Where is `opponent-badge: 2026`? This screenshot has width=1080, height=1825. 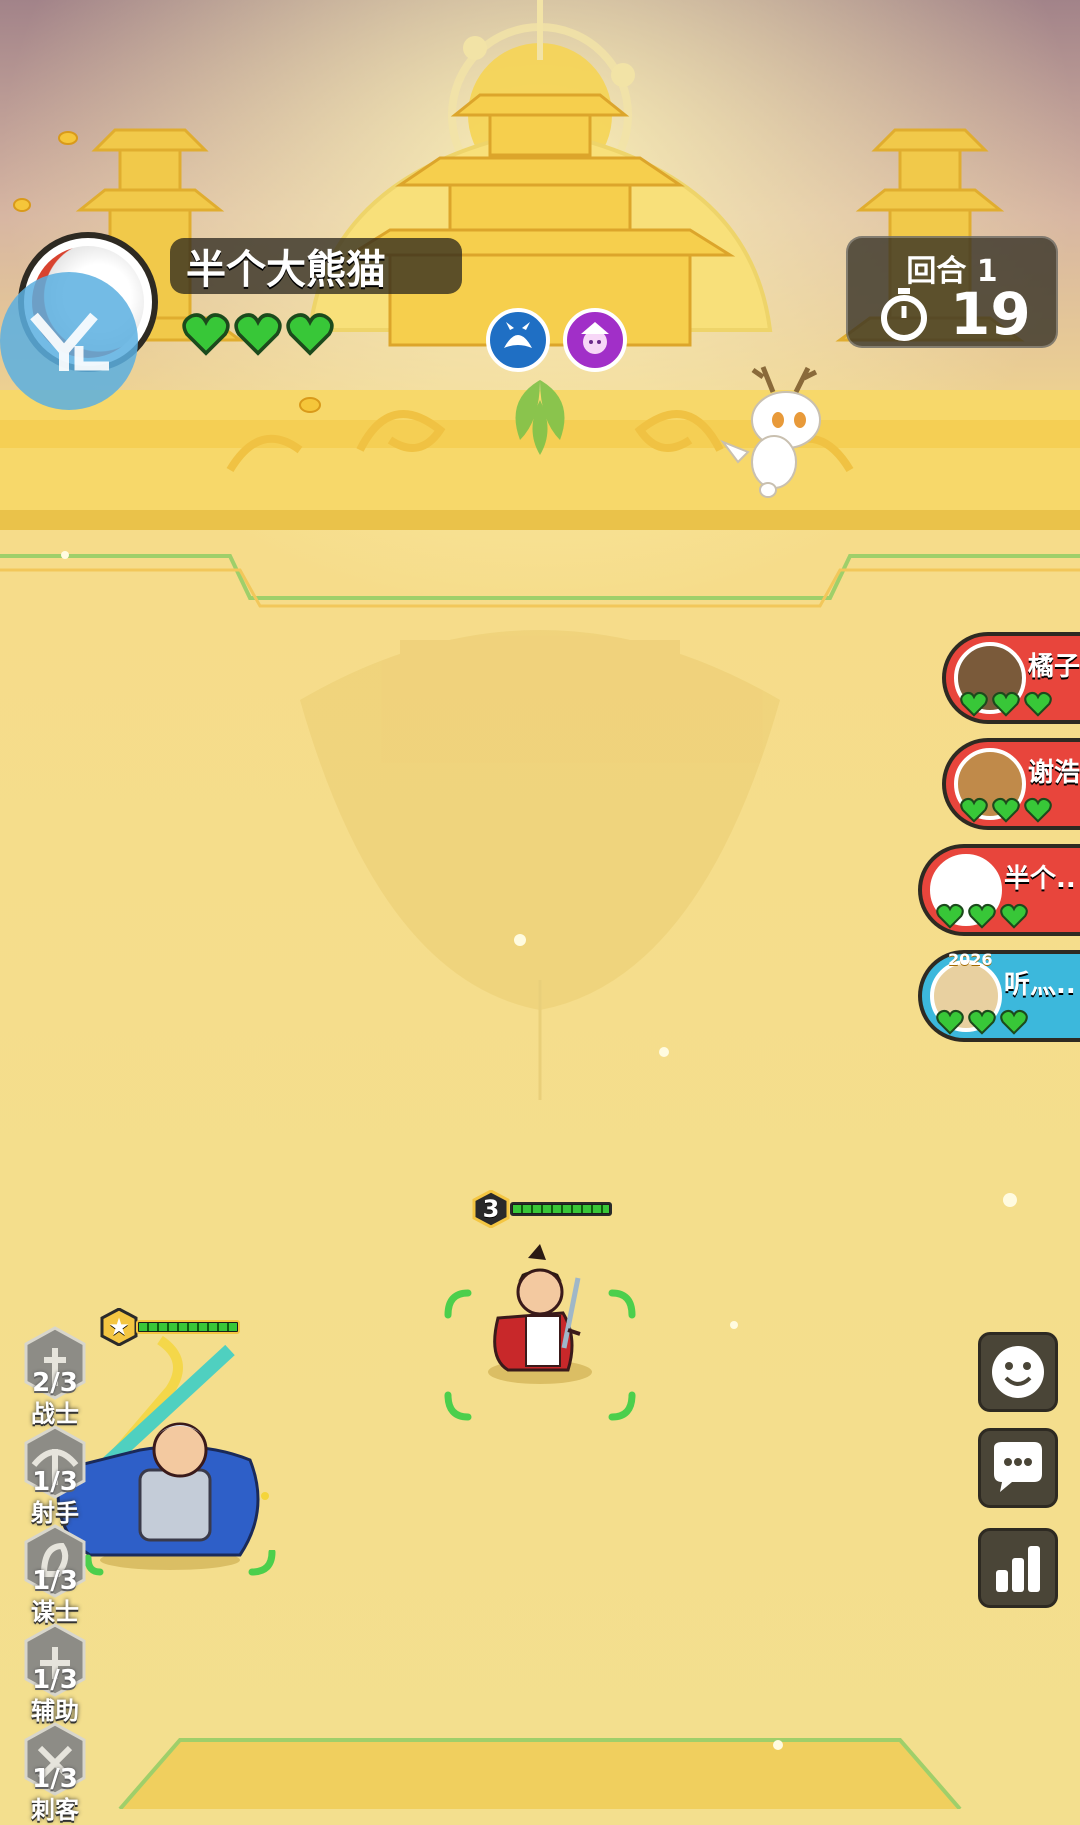
opponent-badge: 2026 is located at coordinates (970, 959).